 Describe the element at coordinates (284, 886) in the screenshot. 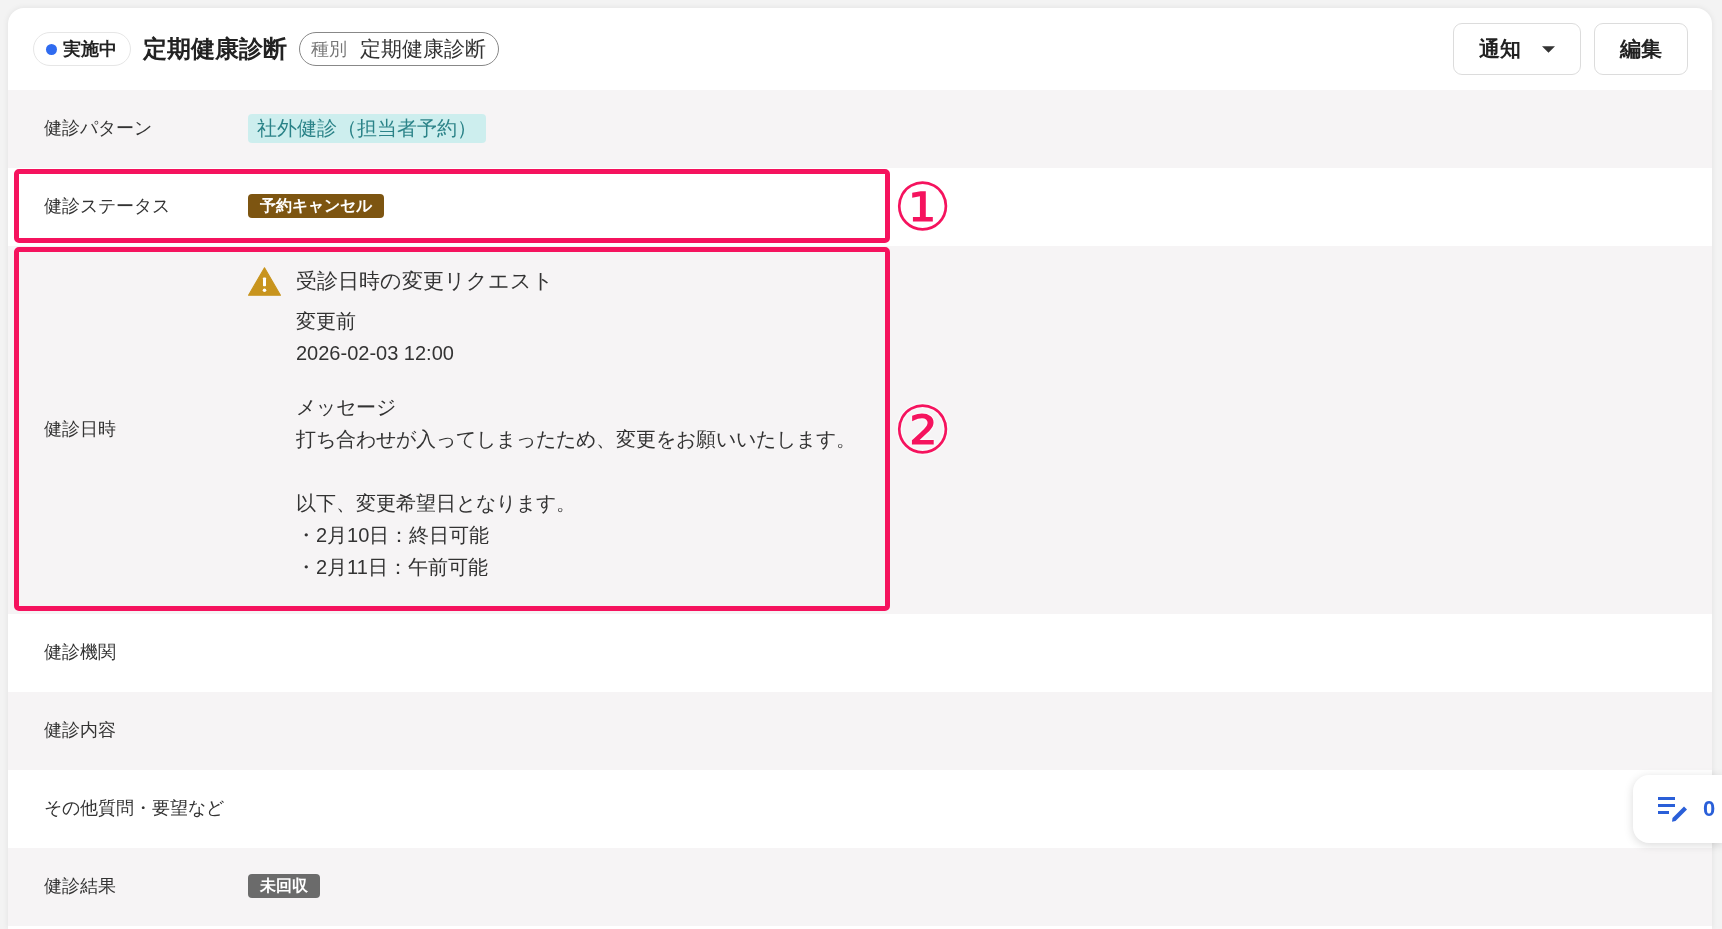

I see `status-badge: 未回収` at that location.